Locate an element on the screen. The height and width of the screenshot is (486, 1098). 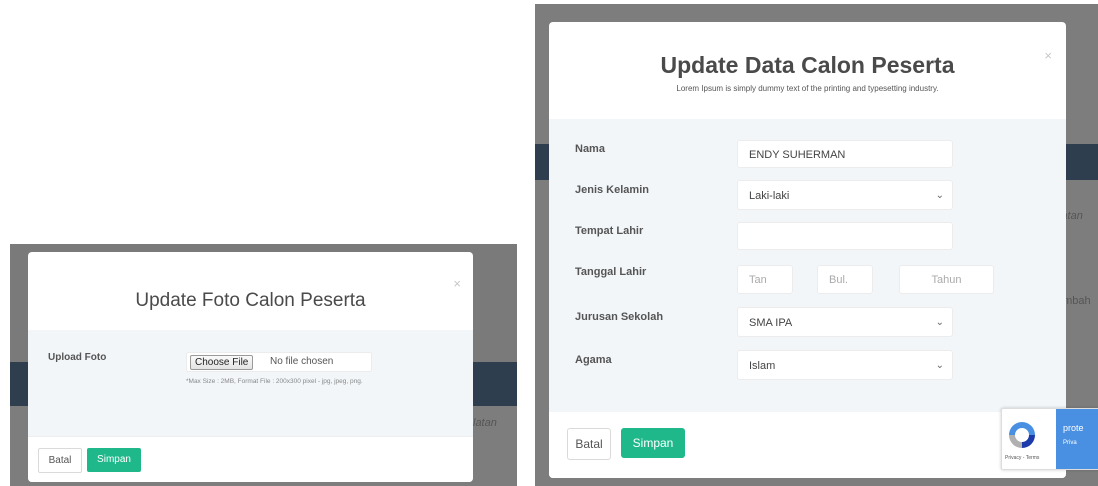
birth-month-placeholder: Bul. is located at coordinates (838, 280).